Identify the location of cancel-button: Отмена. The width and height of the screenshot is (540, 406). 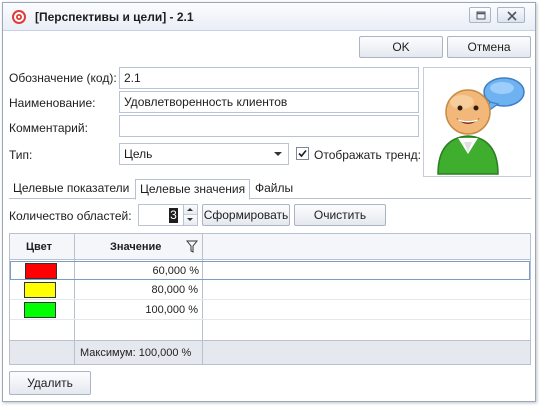
(489, 47).